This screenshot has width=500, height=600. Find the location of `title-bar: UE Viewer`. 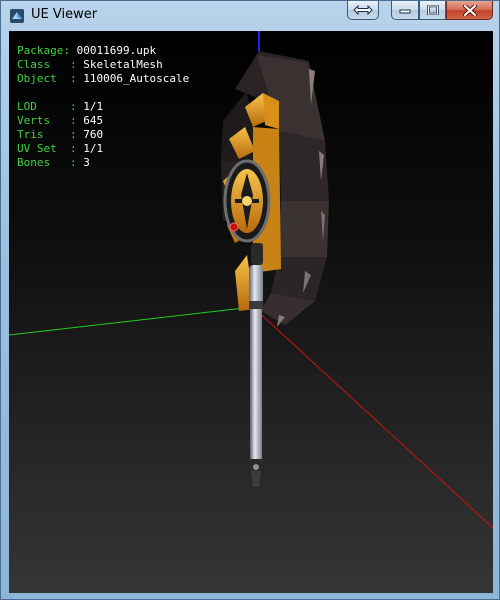

title-bar: UE Viewer is located at coordinates (250, 16).